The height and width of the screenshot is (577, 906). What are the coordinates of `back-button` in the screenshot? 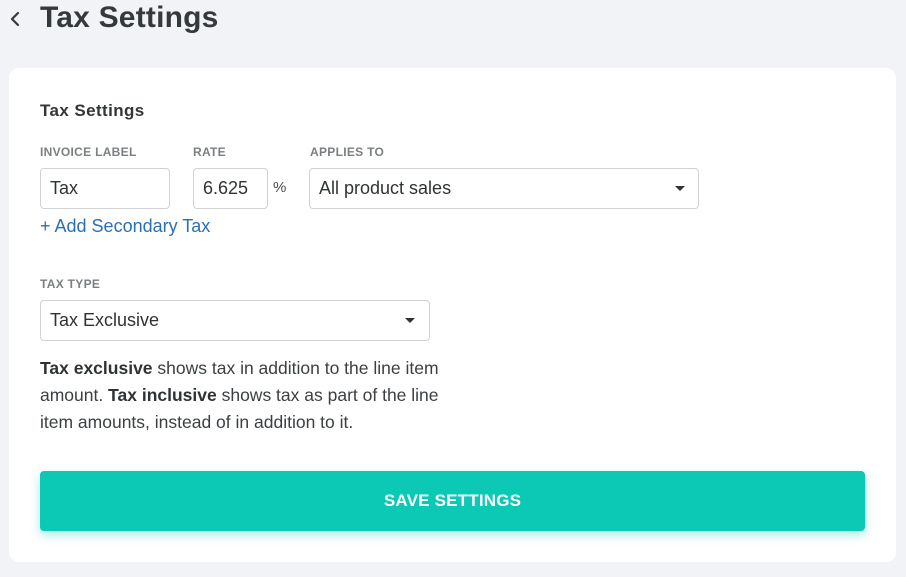 It's located at (15, 19).